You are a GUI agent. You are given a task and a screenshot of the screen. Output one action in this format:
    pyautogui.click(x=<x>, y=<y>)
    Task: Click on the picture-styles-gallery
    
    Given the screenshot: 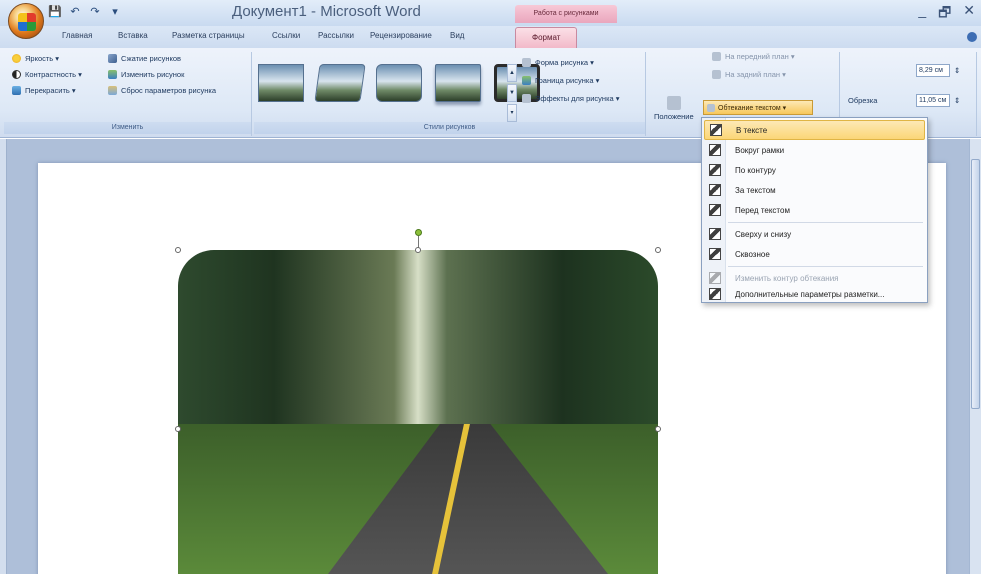 What is the action you would take?
    pyautogui.click(x=399, y=83)
    